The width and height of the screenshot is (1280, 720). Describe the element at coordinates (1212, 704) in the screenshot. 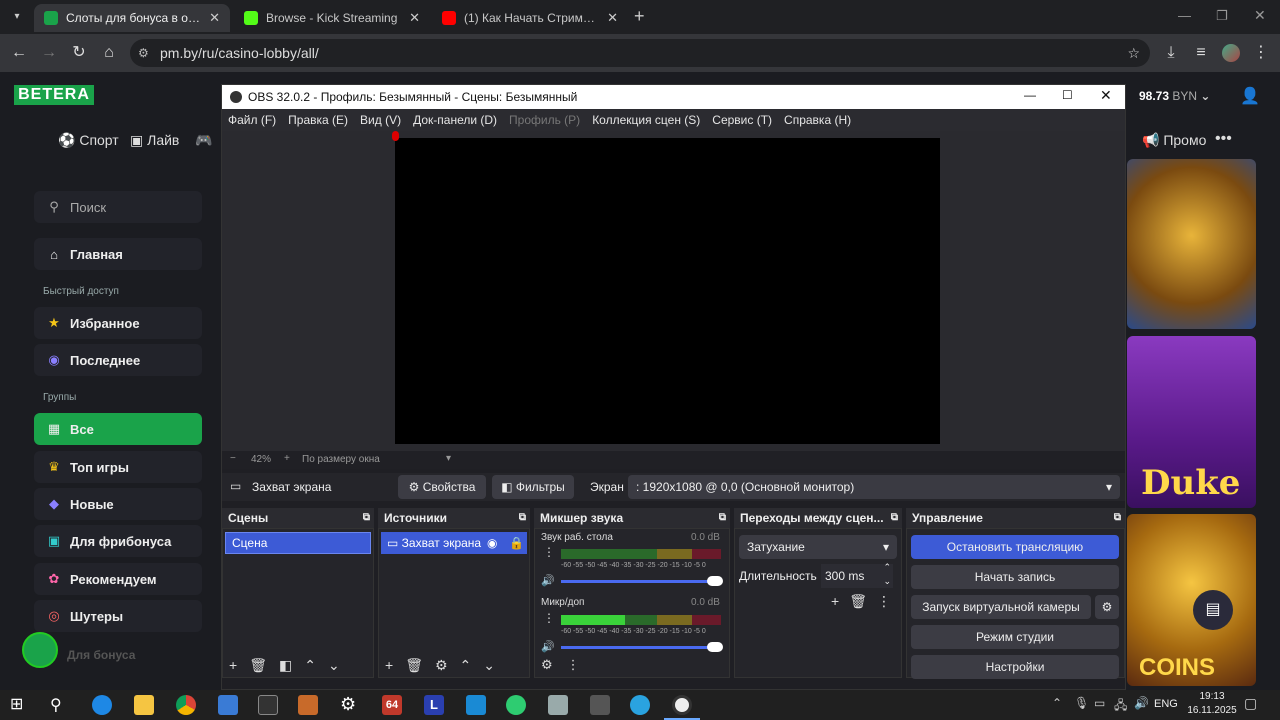

I see `clock: 19:13 16.11.2025` at that location.